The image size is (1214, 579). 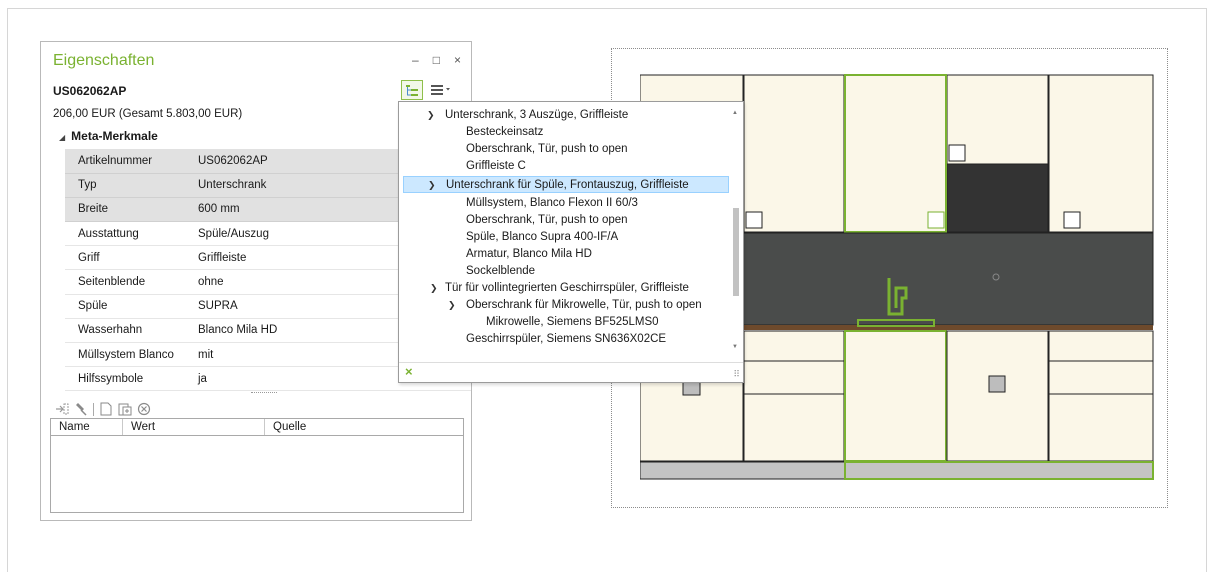 I want to click on cancel-circle-icon, so click(x=144, y=409).